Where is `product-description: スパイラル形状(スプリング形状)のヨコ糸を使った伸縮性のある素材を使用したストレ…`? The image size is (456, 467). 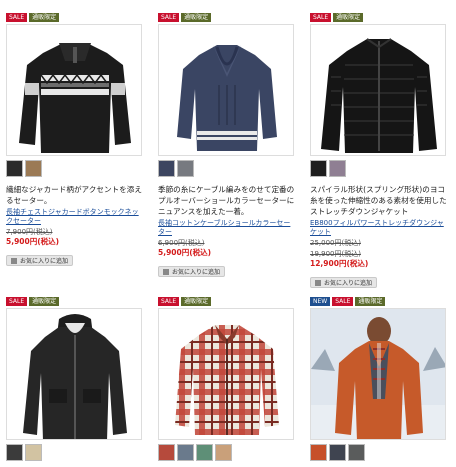
product-description: スパイラル形状(スプリング形状)のヨコ糸を使った伸縮性のある素材を使用したストレ… is located at coordinates (378, 200).